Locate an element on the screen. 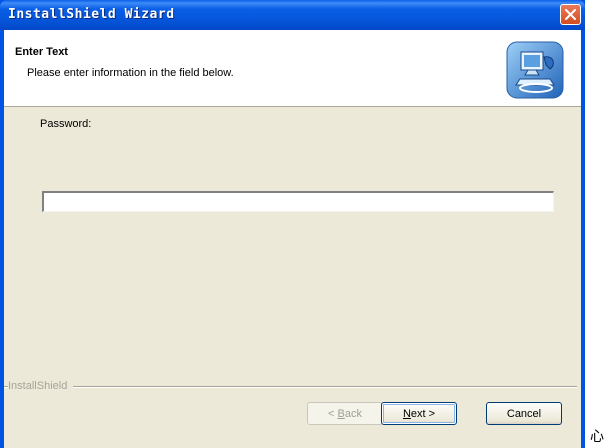 This screenshot has height=448, width=609. stray-glyph: 心 is located at coordinates (597, 437).